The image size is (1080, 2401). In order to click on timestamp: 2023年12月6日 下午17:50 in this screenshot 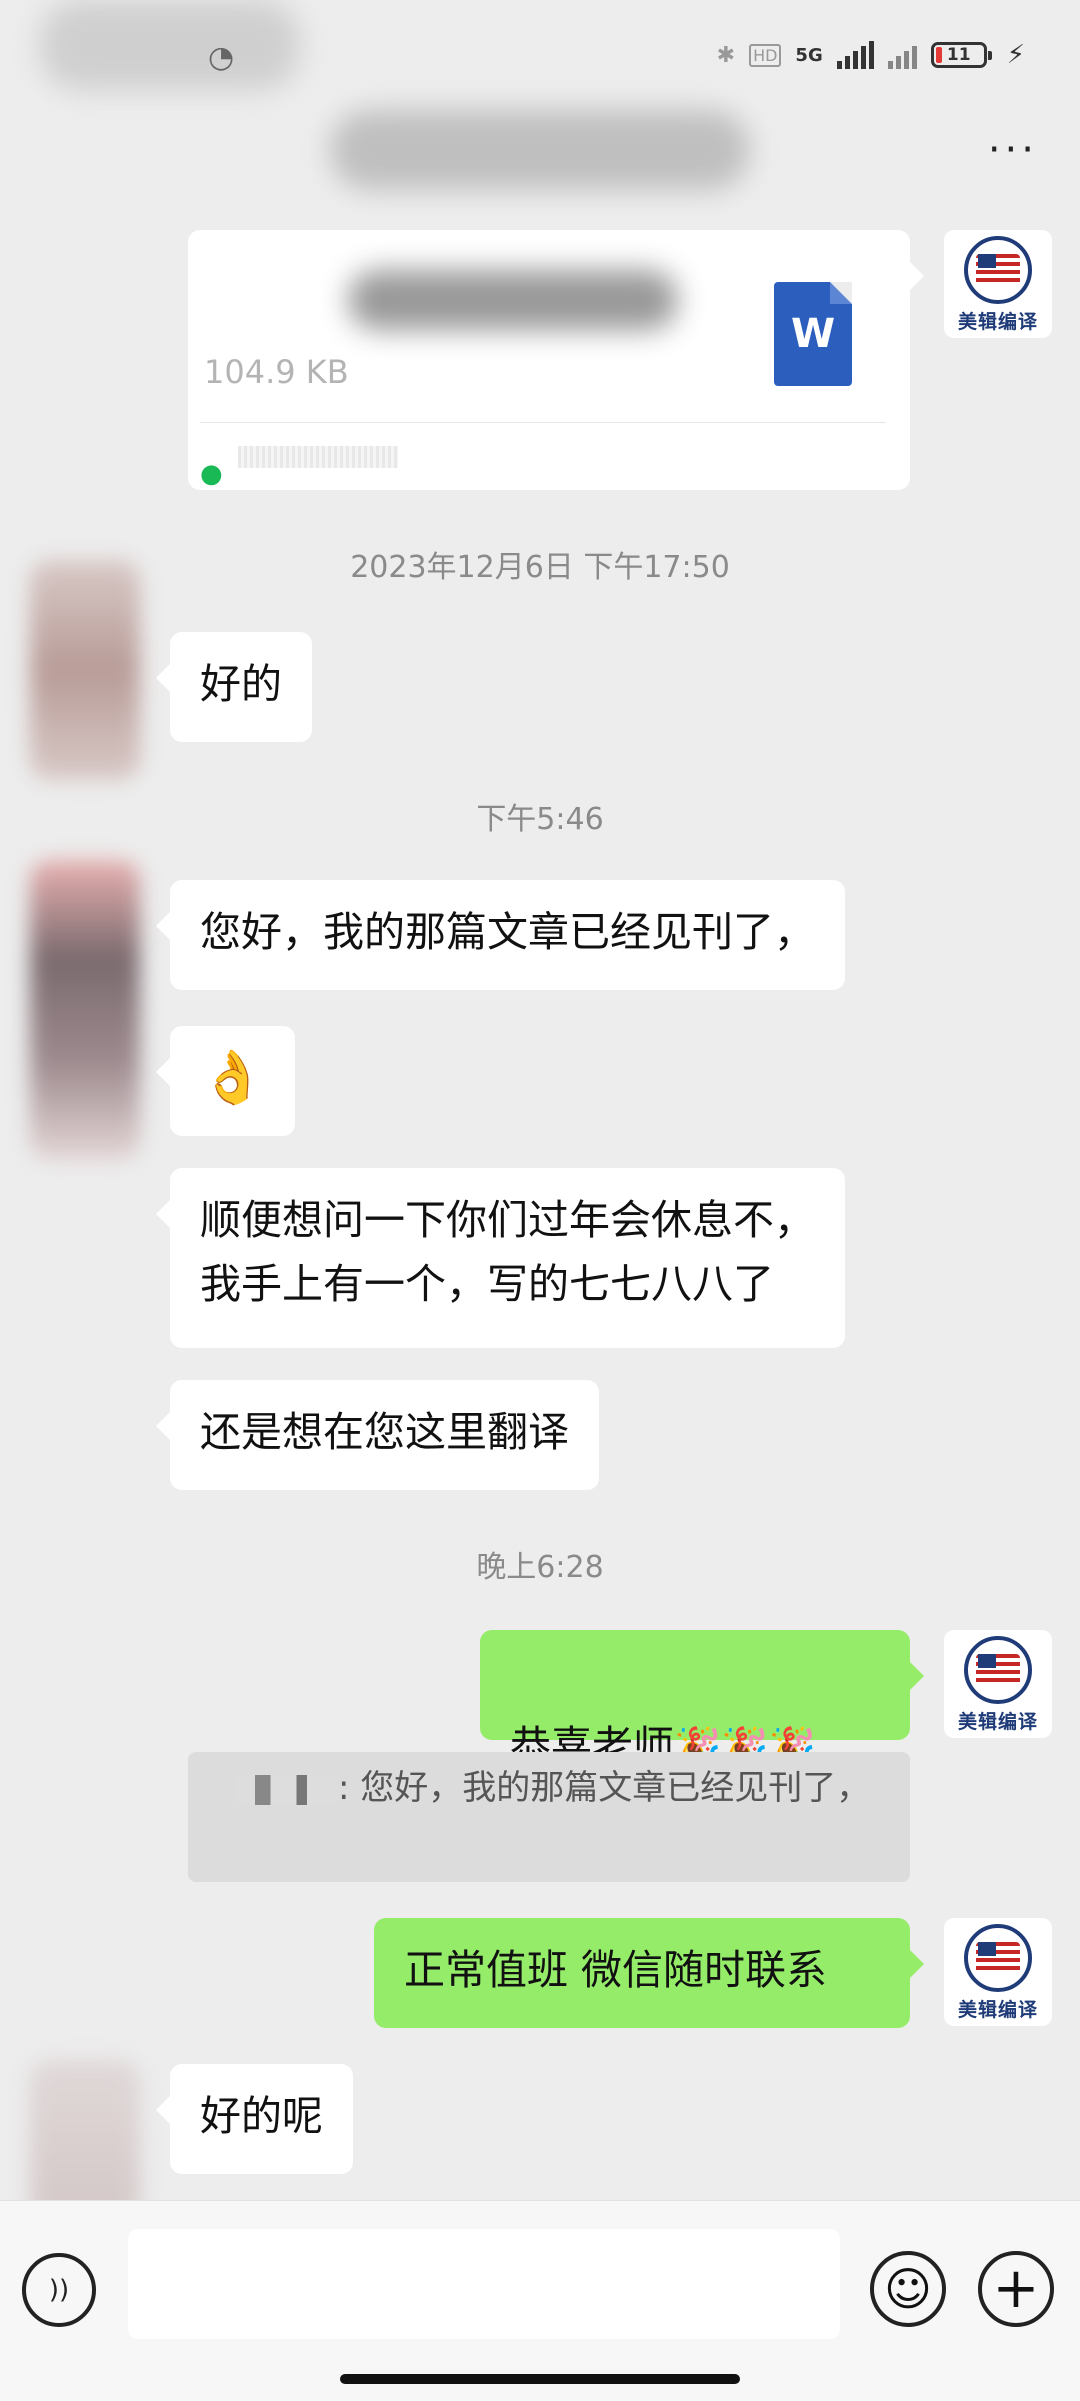, I will do `click(540, 567)`.